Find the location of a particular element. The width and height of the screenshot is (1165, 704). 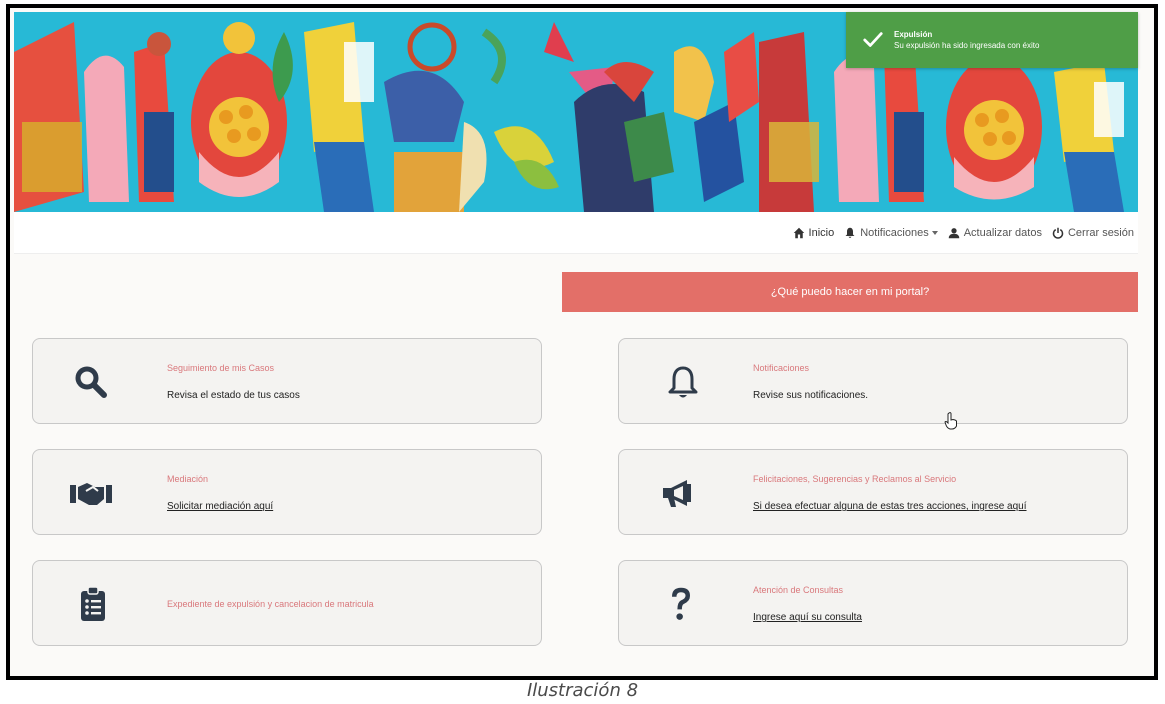

card-notifications-desc: Revise sus notificaciones. is located at coordinates (811, 395).